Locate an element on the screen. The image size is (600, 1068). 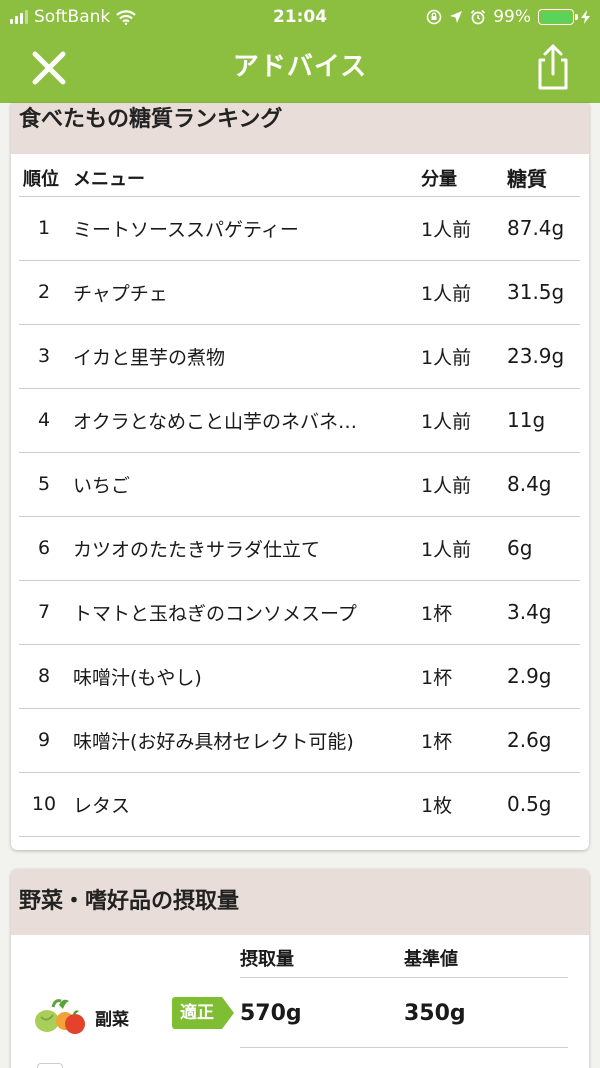
nav-bar: アドバイス is located at coordinates (300, 68).